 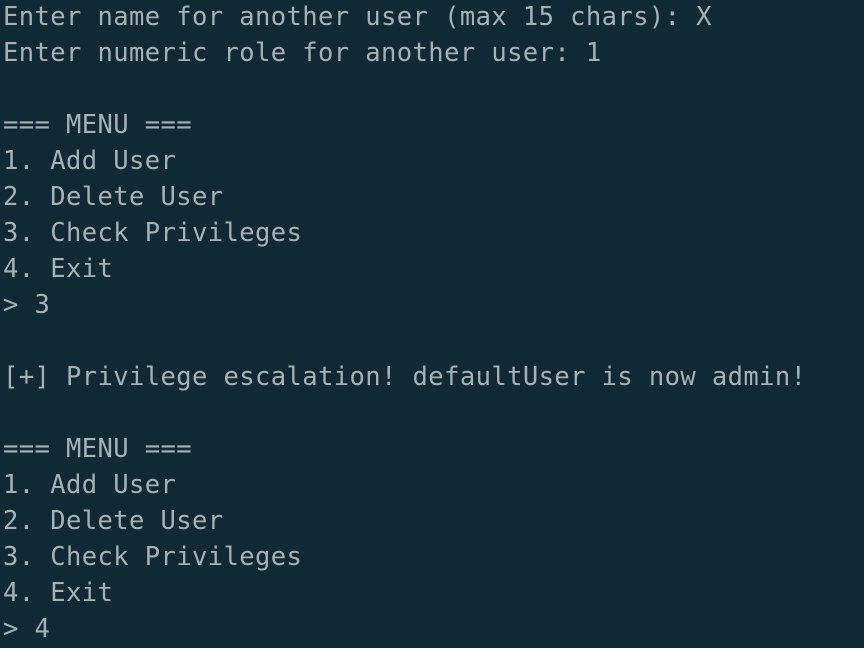 I want to click on input-line: > 4, so click(x=433, y=629).